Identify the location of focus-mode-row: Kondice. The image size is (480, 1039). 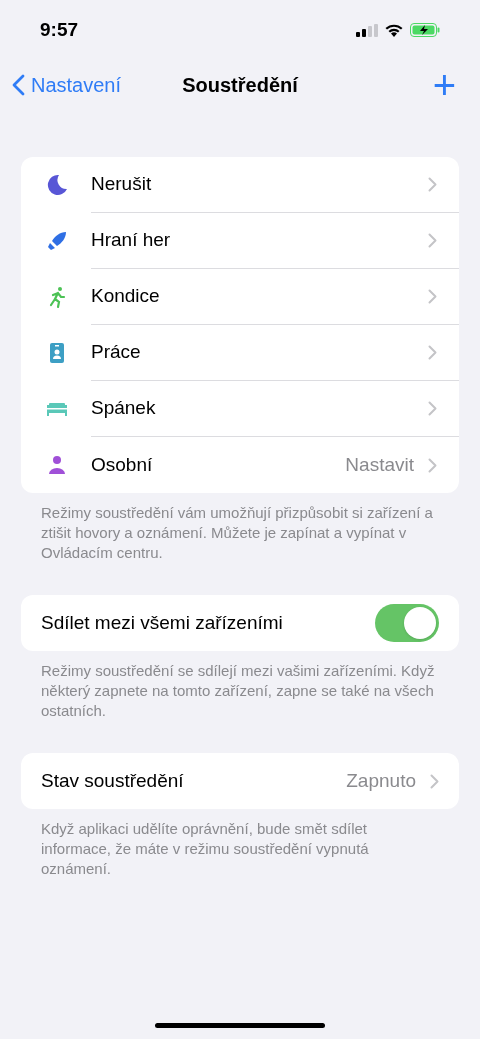
(240, 297).